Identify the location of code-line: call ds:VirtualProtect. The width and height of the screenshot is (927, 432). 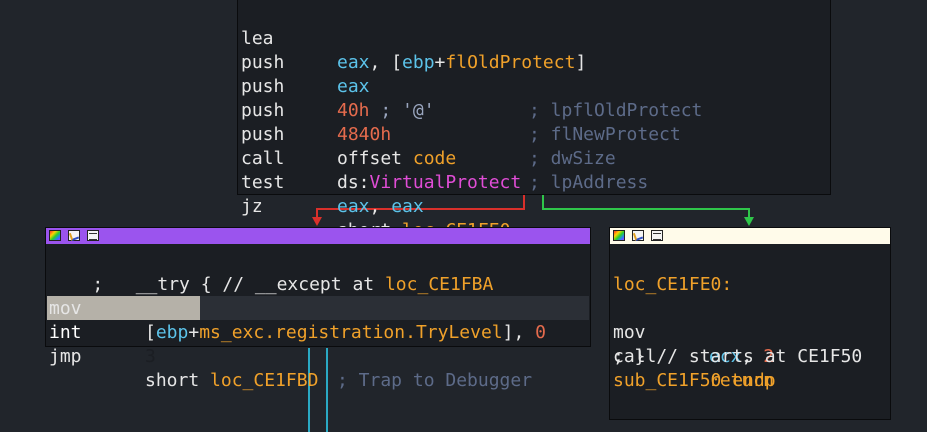
(533, 158).